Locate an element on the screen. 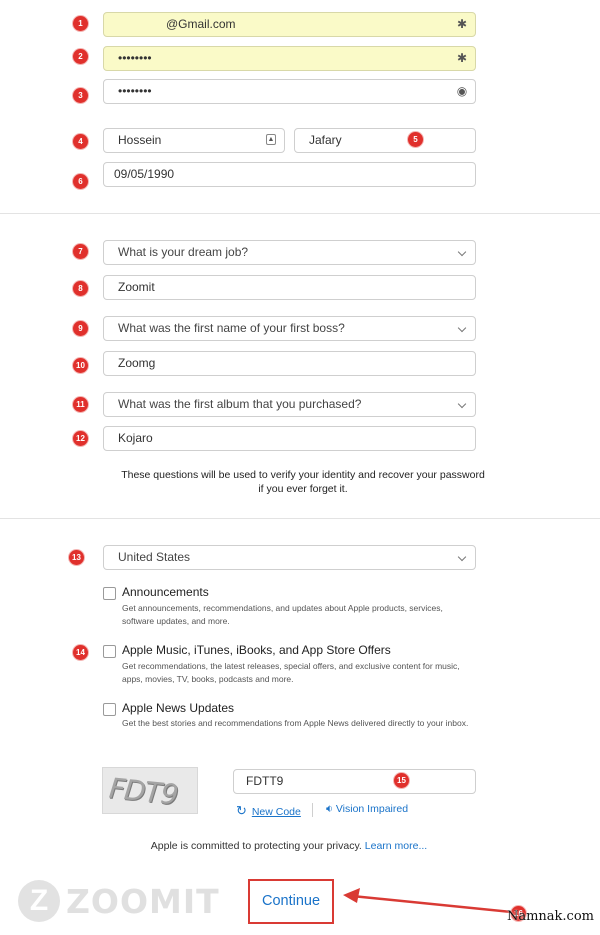 Image resolution: width=600 pixels, height=935 pixels. security-answer-2-field: Zoomg is located at coordinates (289, 363).